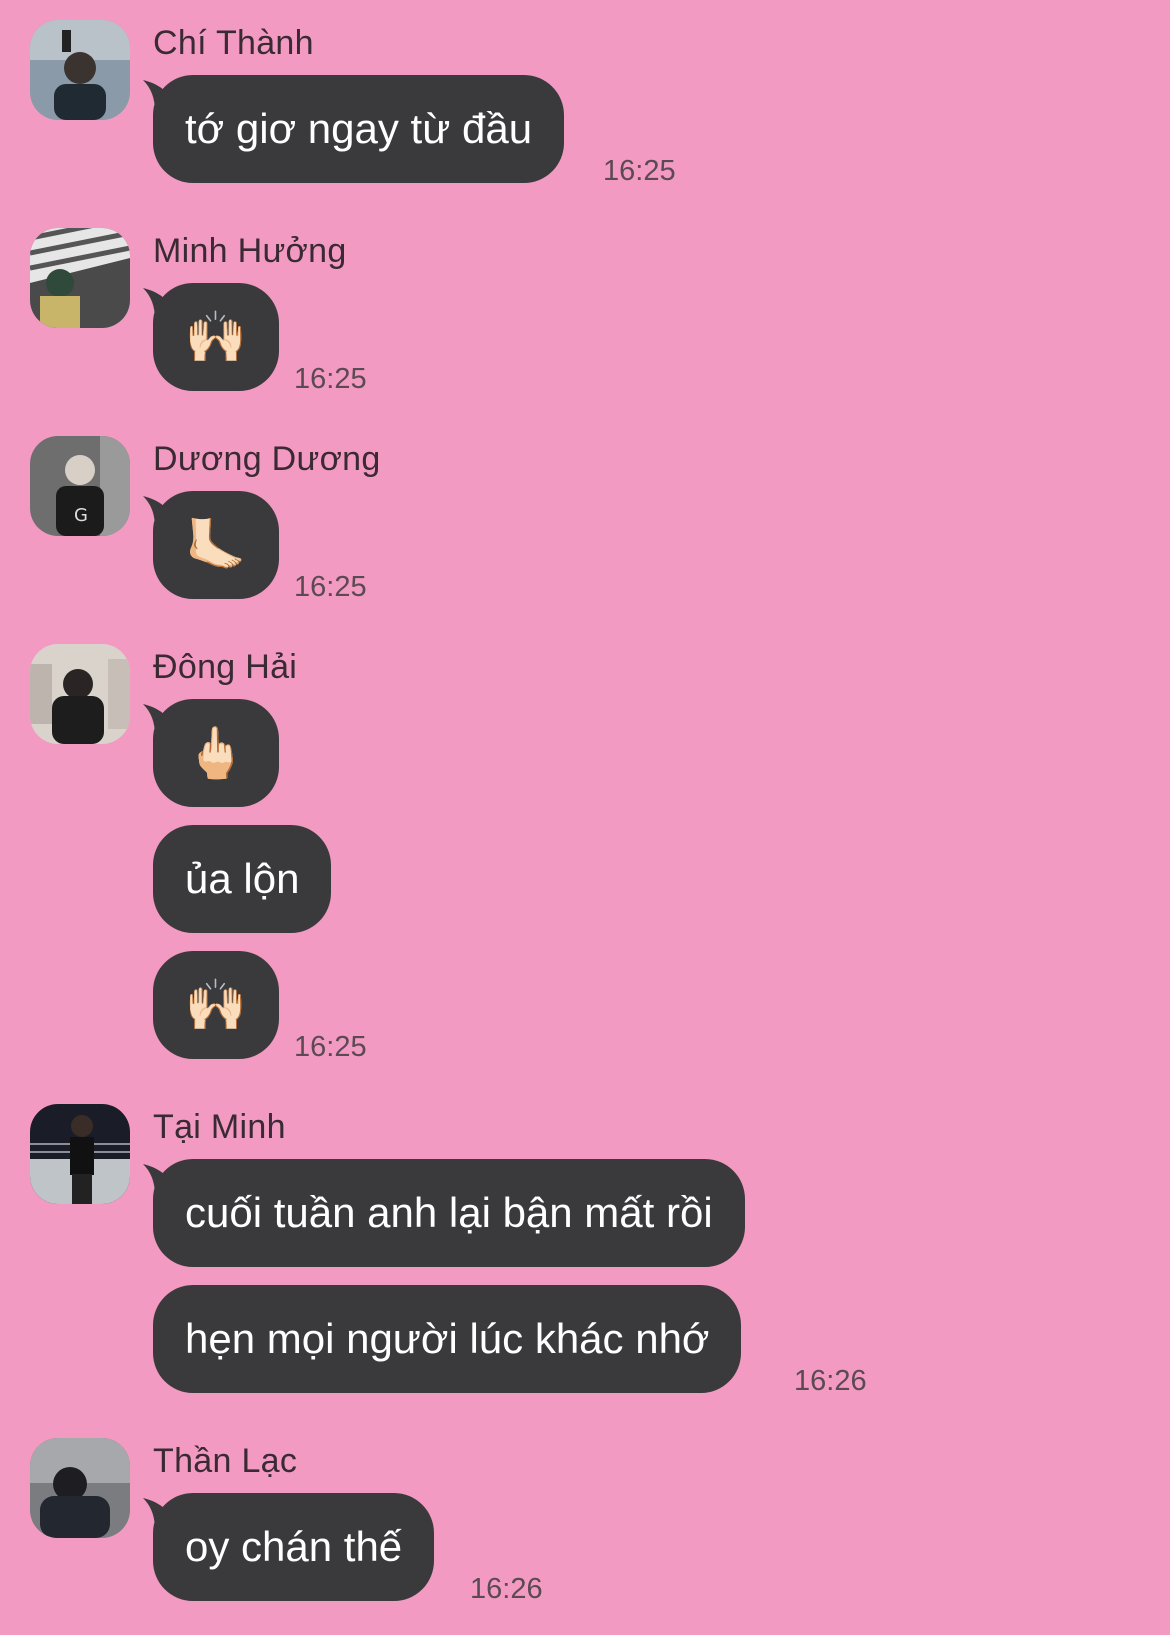 The height and width of the screenshot is (1635, 1170). I want to click on message-bubble: cuối tuần anh lại bận mất rồi, so click(449, 1213).